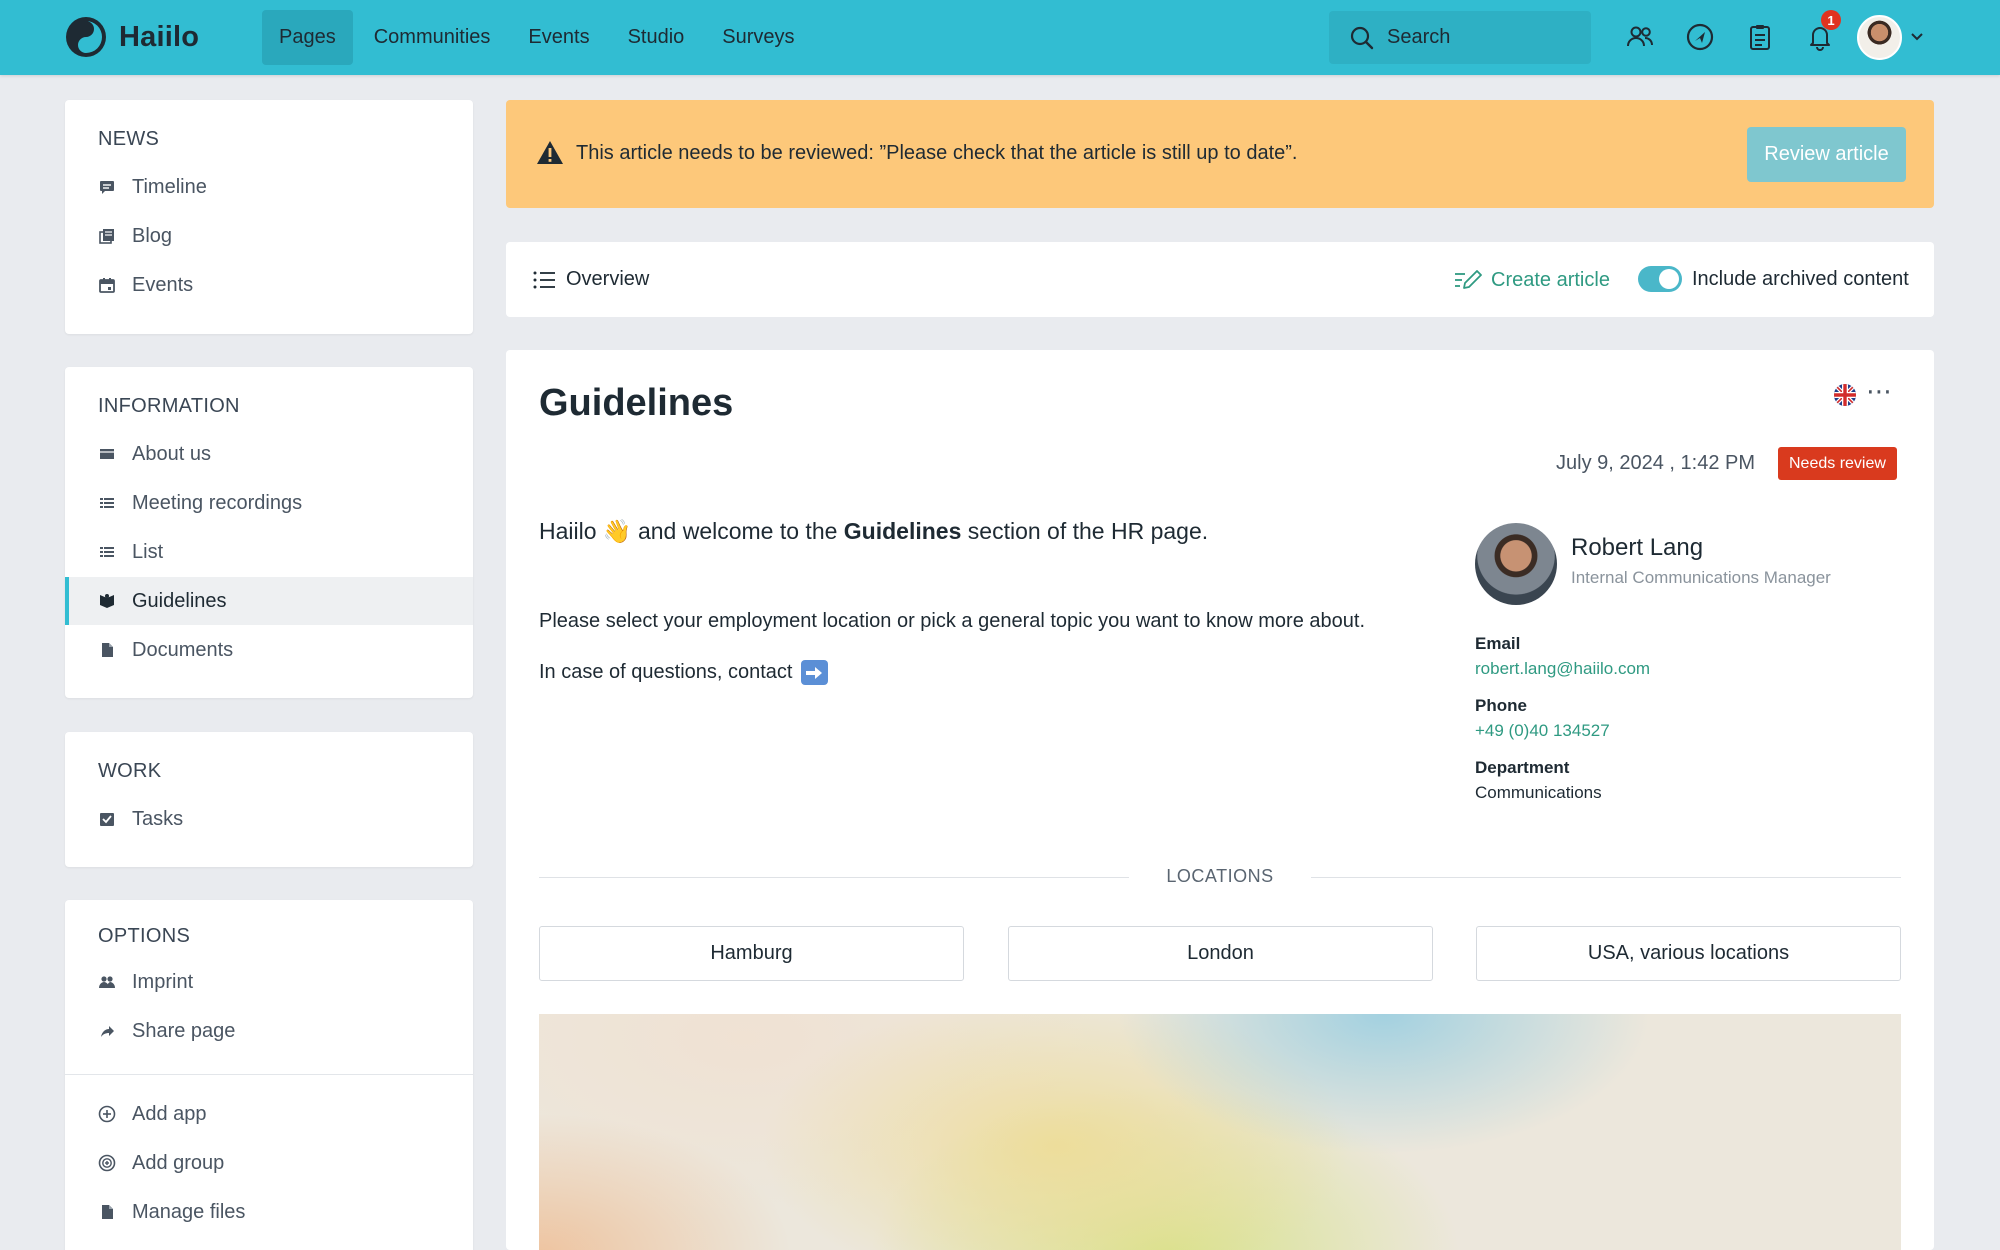  What do you see at coordinates (1660, 279) in the screenshot?
I see `archived-content-toggle` at bounding box center [1660, 279].